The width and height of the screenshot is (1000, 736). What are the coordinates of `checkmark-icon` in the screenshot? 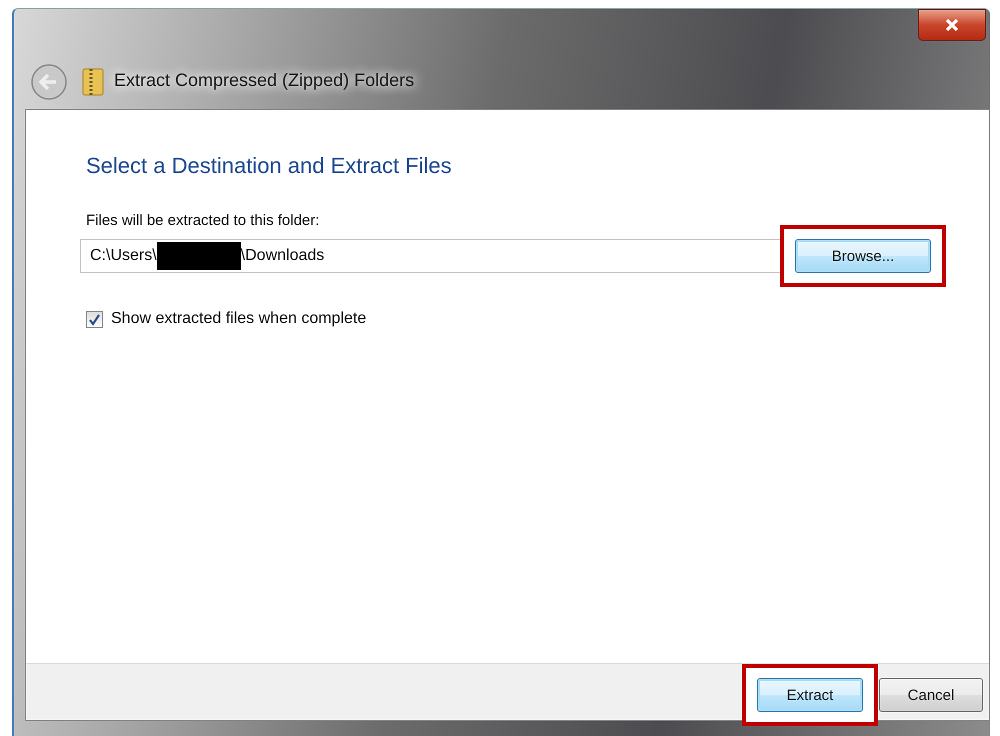 It's located at (94, 319).